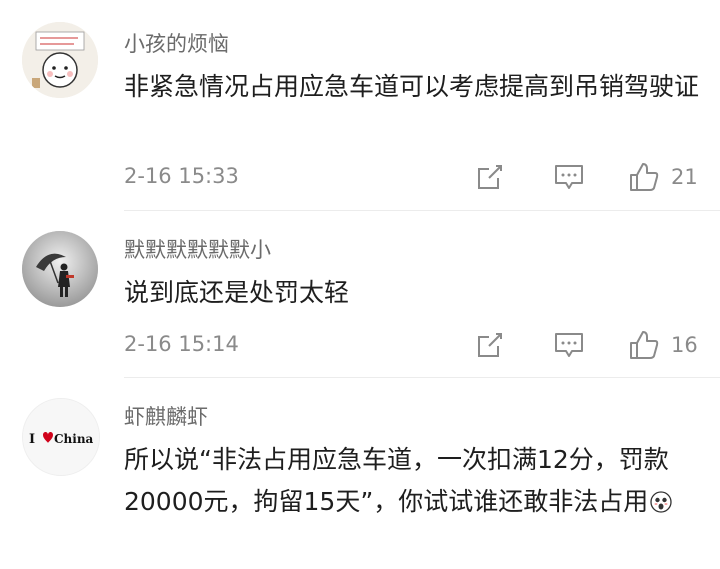  Describe the element at coordinates (181, 344) in the screenshot. I see `timestamp: 2-16 15:14` at that location.